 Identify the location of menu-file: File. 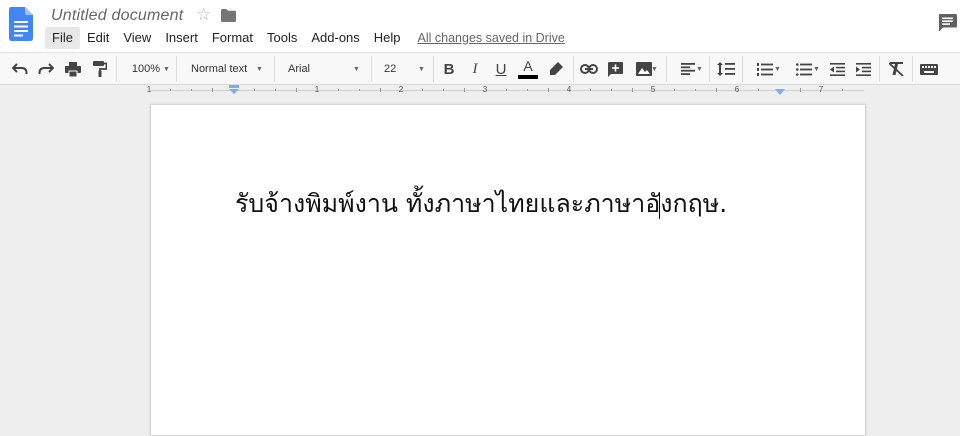
(62, 38).